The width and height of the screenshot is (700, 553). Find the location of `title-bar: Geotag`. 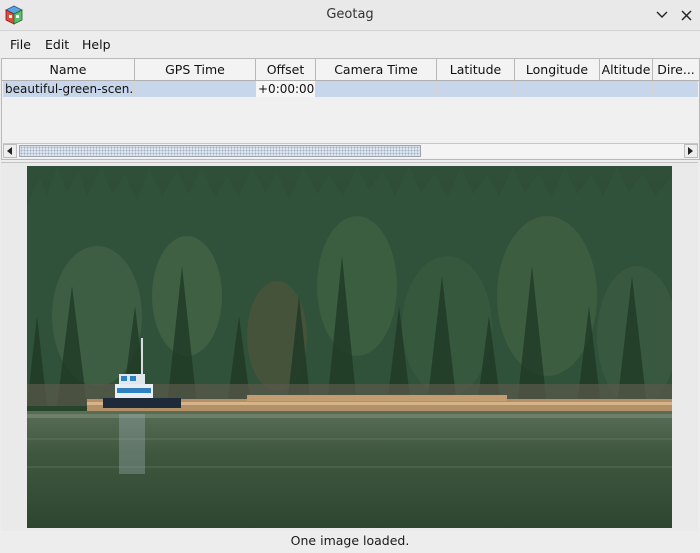

title-bar: Geotag is located at coordinates (350, 15).